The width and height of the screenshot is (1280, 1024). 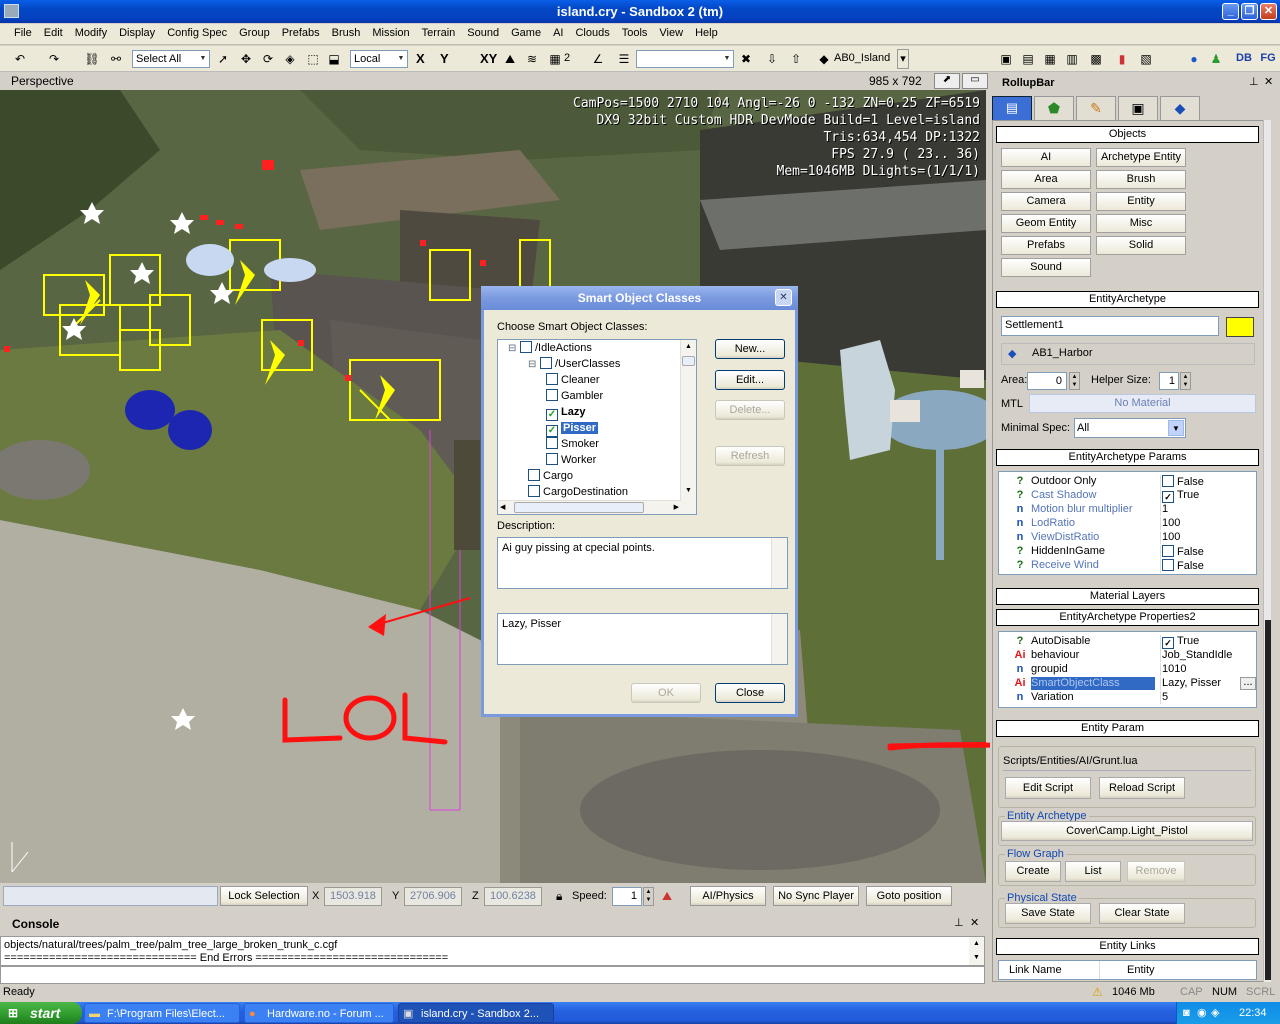 I want to click on entity-archetype-header: EntityArchetype, so click(x=1127, y=299).